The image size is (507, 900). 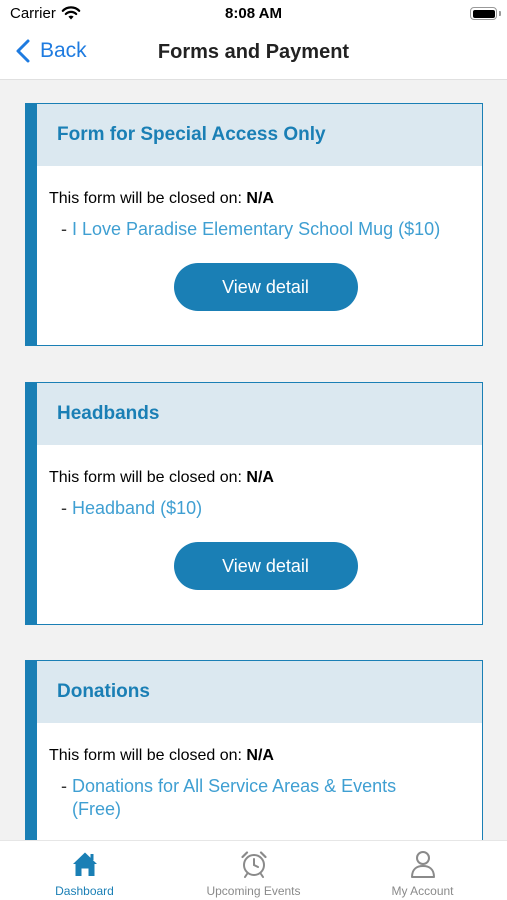 I want to click on tab-label: My Account, so click(x=422, y=891).